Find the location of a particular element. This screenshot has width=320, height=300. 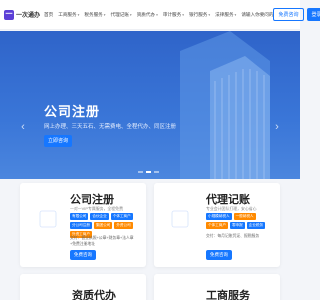

logo-mark: 一 is located at coordinates (9, 14).